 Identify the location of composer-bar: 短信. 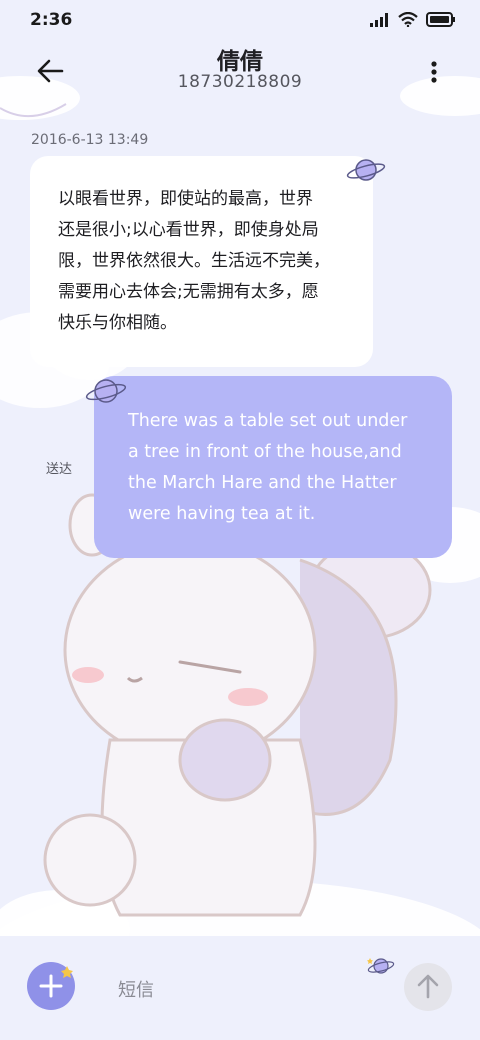
(240, 988).